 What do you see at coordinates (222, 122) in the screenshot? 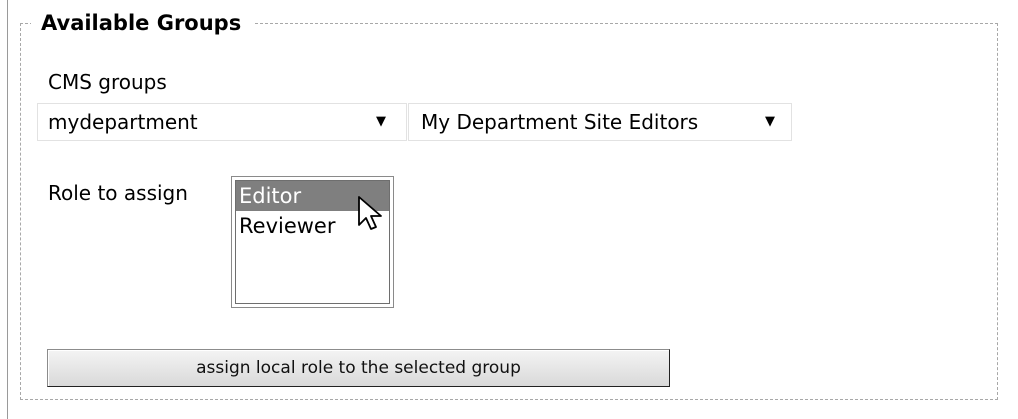
I see `department-select: mydepartment ▼` at bounding box center [222, 122].